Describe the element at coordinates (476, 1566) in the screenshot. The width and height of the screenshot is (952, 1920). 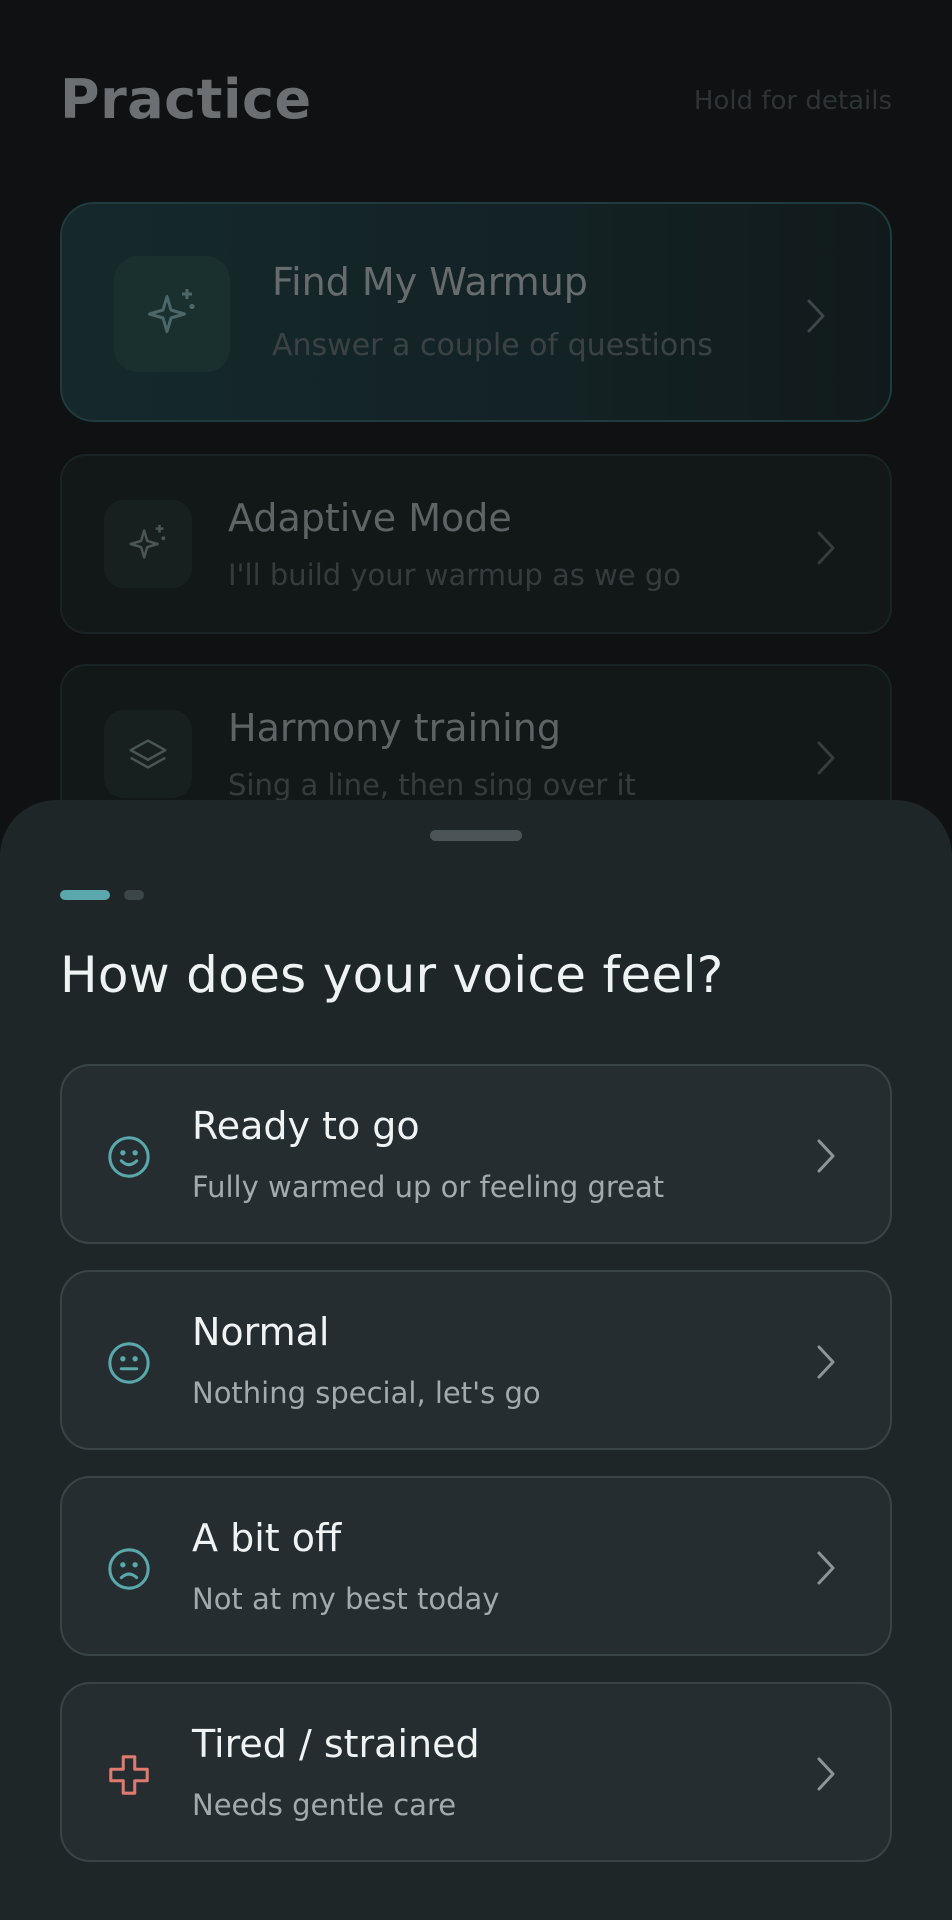
I see `option-a-bit-off: A bit off Not at my best today` at that location.